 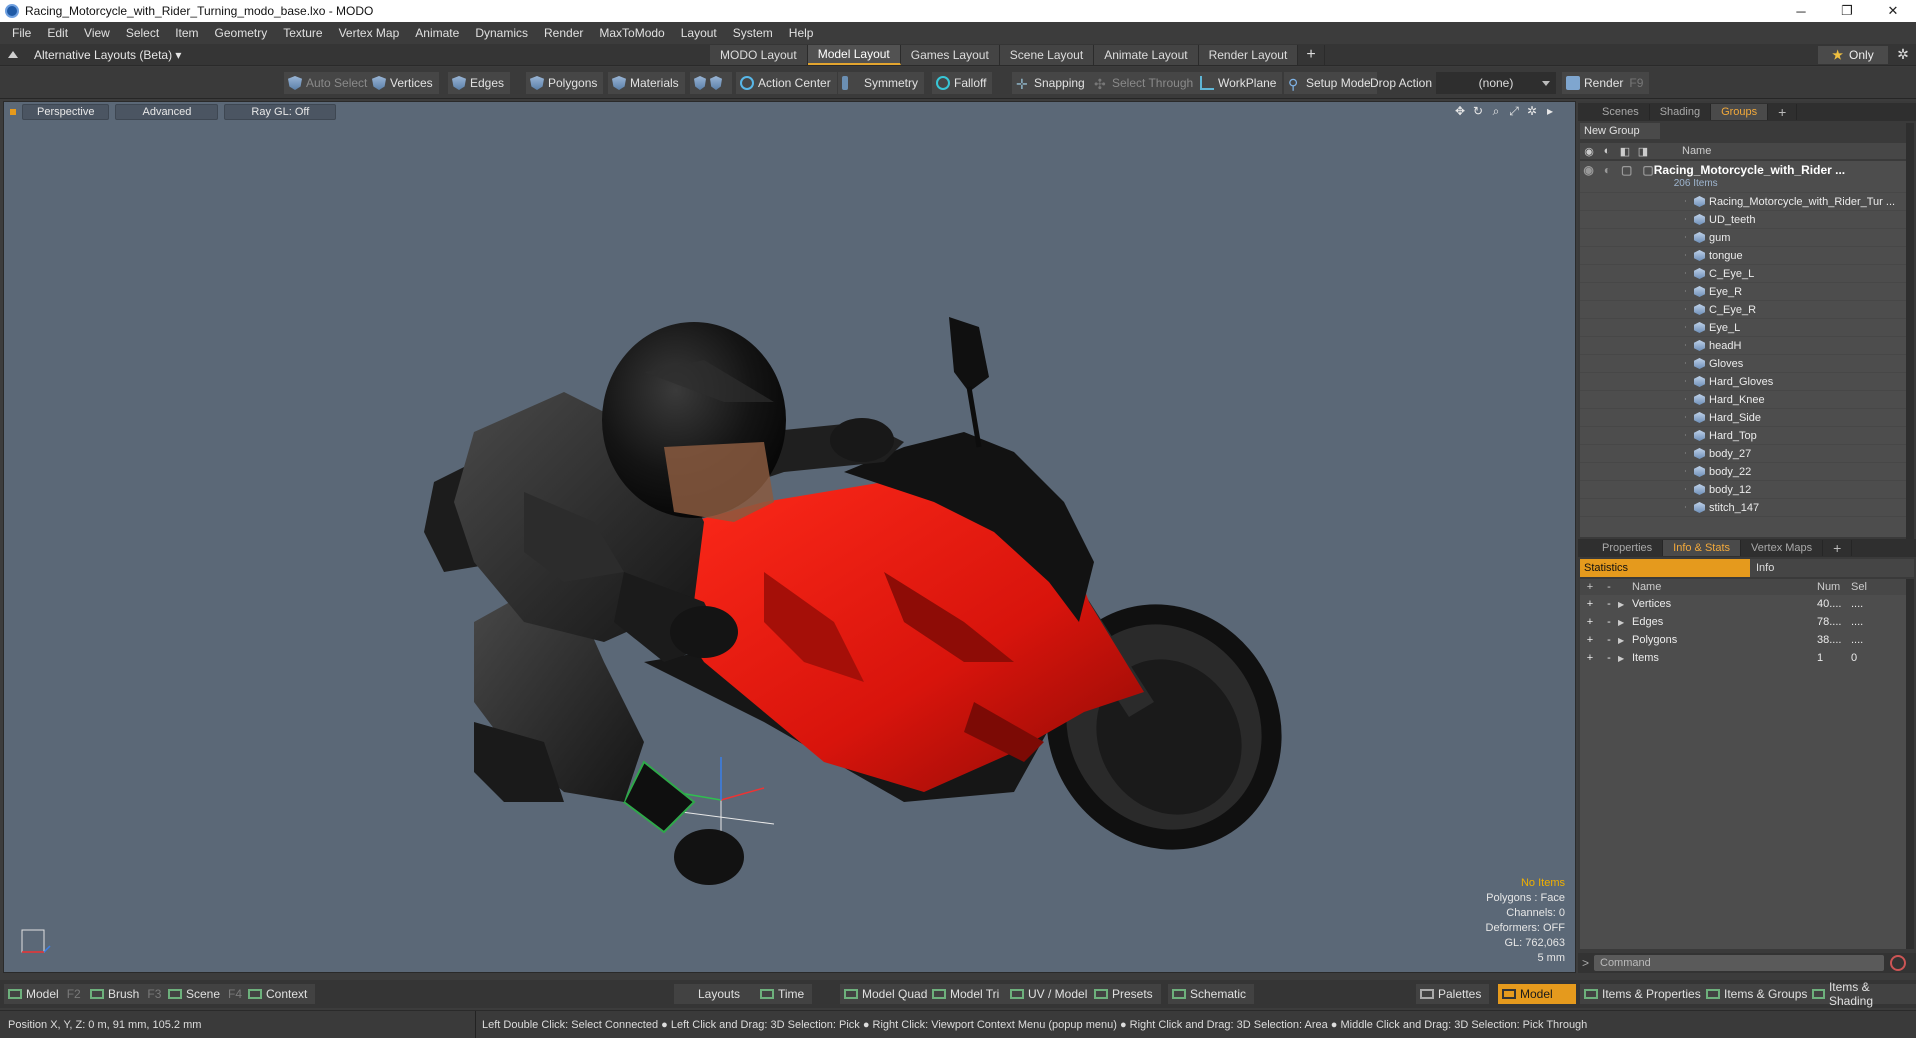 I want to click on palettes-button: Palettes, so click(x=1453, y=994).